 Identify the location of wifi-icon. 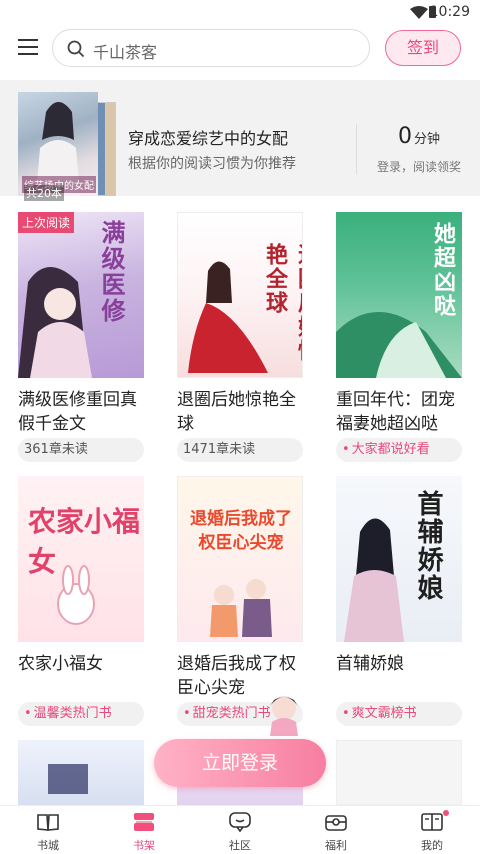
(419, 12).